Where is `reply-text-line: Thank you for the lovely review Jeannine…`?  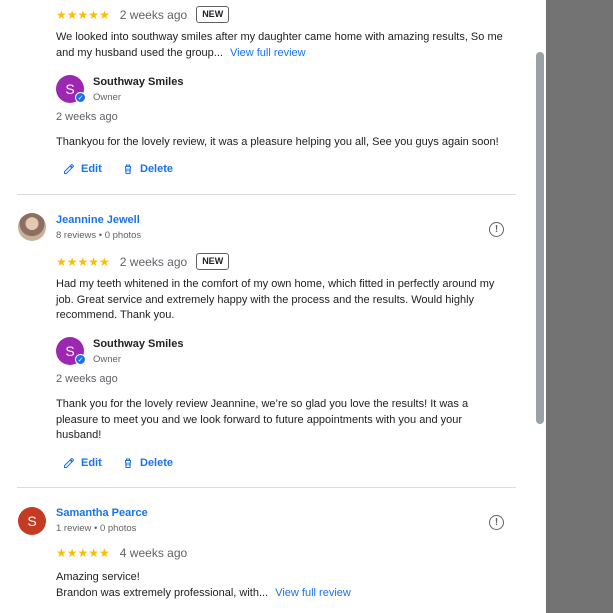
reply-text-line: Thank you for the lovely review Jeannine… is located at coordinates (262, 404).